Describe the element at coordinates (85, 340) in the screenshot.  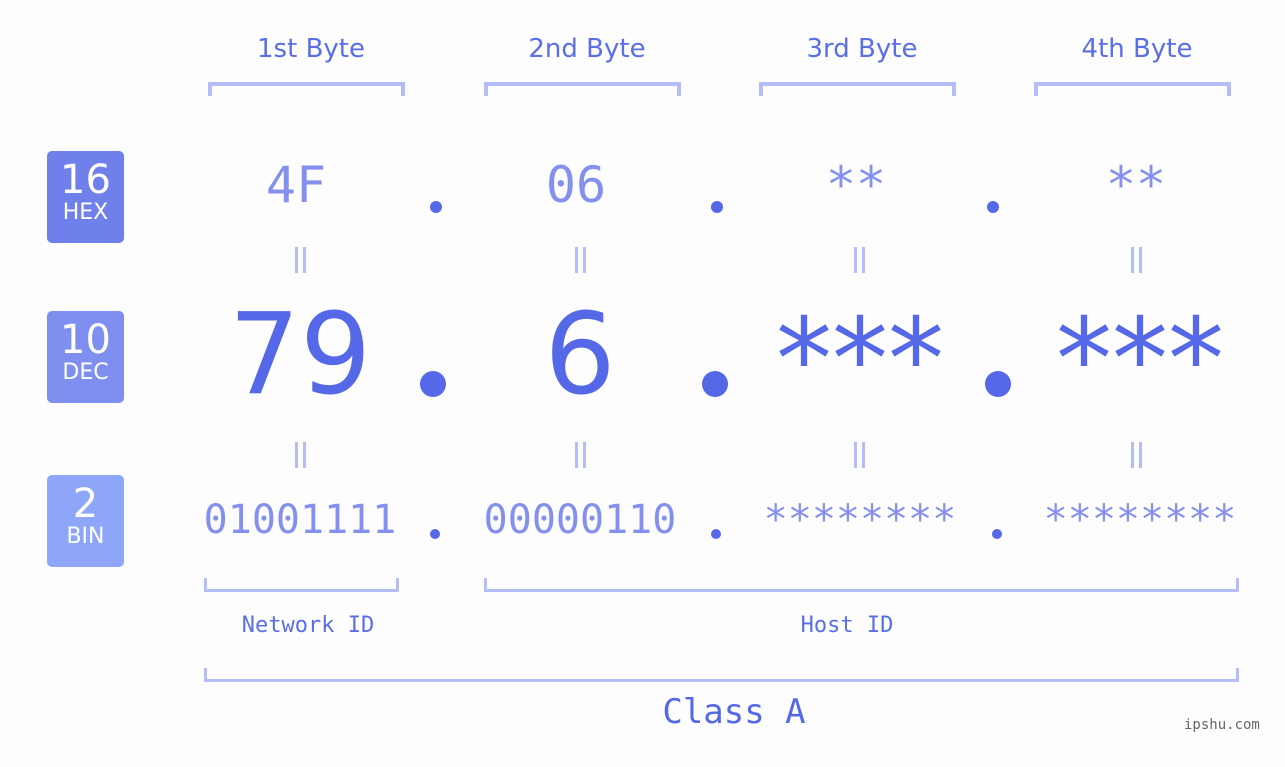
I see `dec-base-number: 10` at that location.